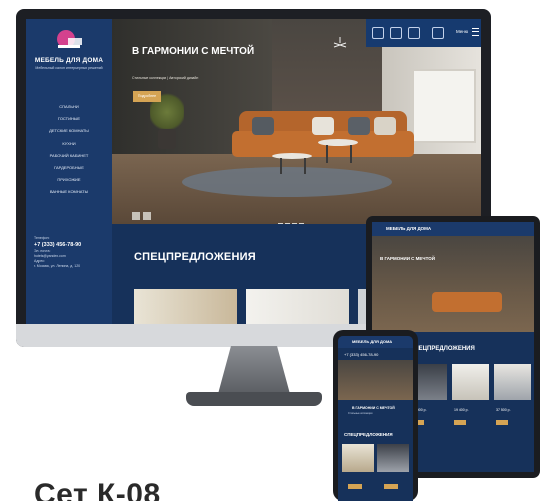 The height and width of the screenshot is (501, 540). Describe the element at coordinates (444, 106) in the screenshot. I see `hero-window` at that location.